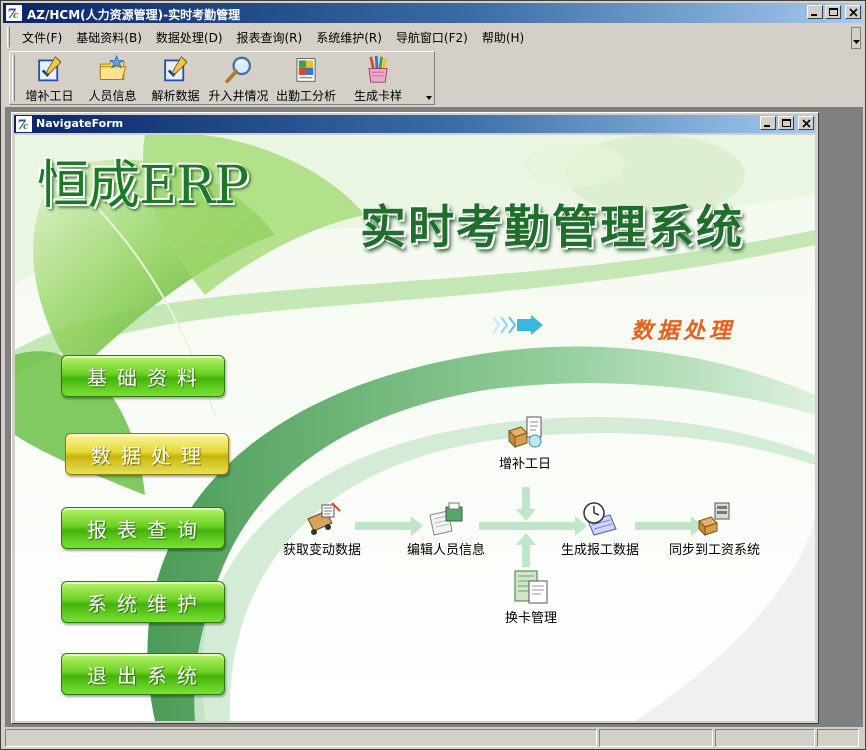  I want to click on toolbar-attendance-analysis-button: 出勤工分析, so click(306, 78).